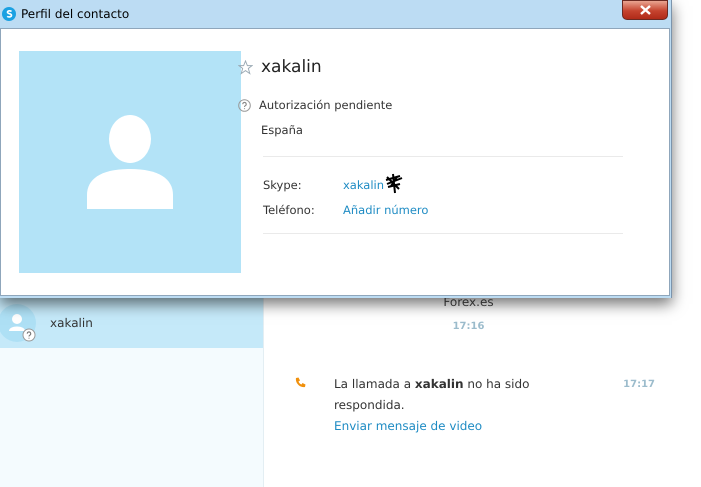 The height and width of the screenshot is (487, 701). What do you see at coordinates (9, 14) in the screenshot?
I see `app-logo-icon` at bounding box center [9, 14].